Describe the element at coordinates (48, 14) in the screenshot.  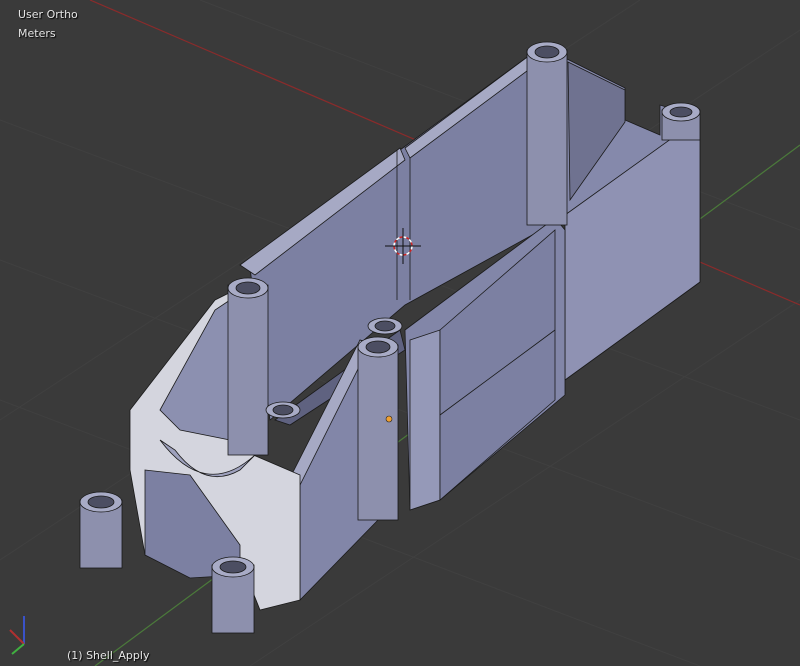
I see `view-name-label: User Ortho` at that location.